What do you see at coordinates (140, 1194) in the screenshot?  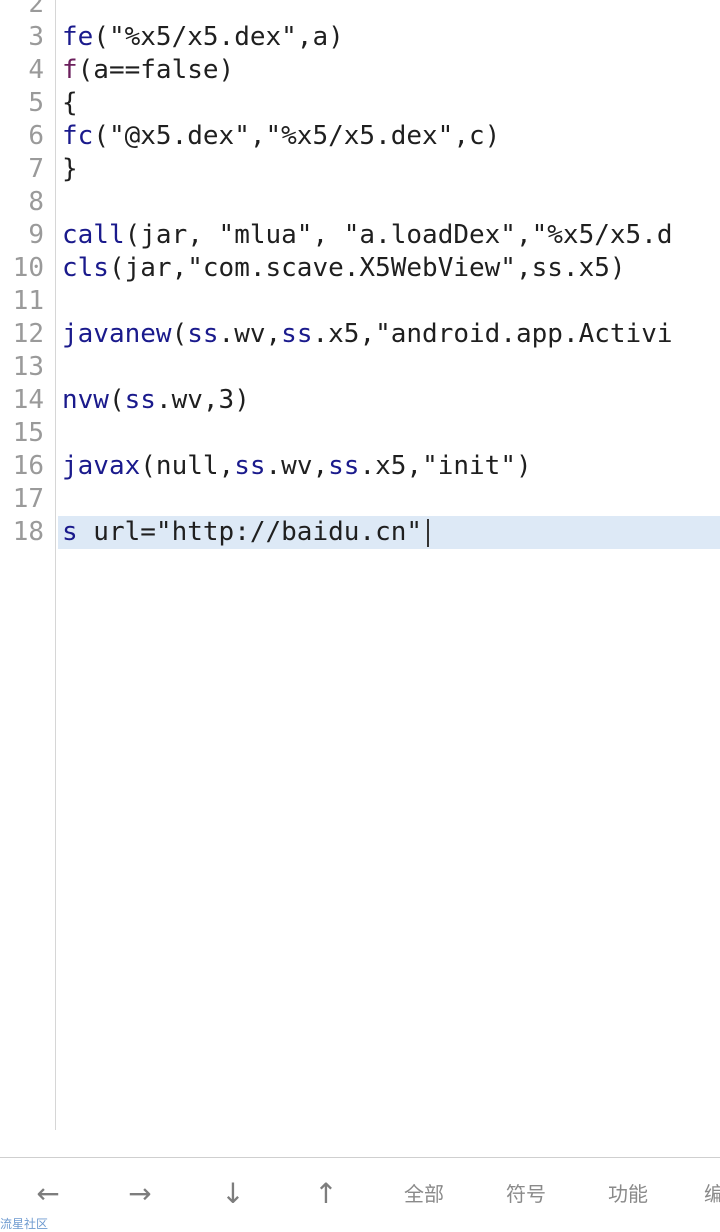 I see `cursor-right-button: →` at bounding box center [140, 1194].